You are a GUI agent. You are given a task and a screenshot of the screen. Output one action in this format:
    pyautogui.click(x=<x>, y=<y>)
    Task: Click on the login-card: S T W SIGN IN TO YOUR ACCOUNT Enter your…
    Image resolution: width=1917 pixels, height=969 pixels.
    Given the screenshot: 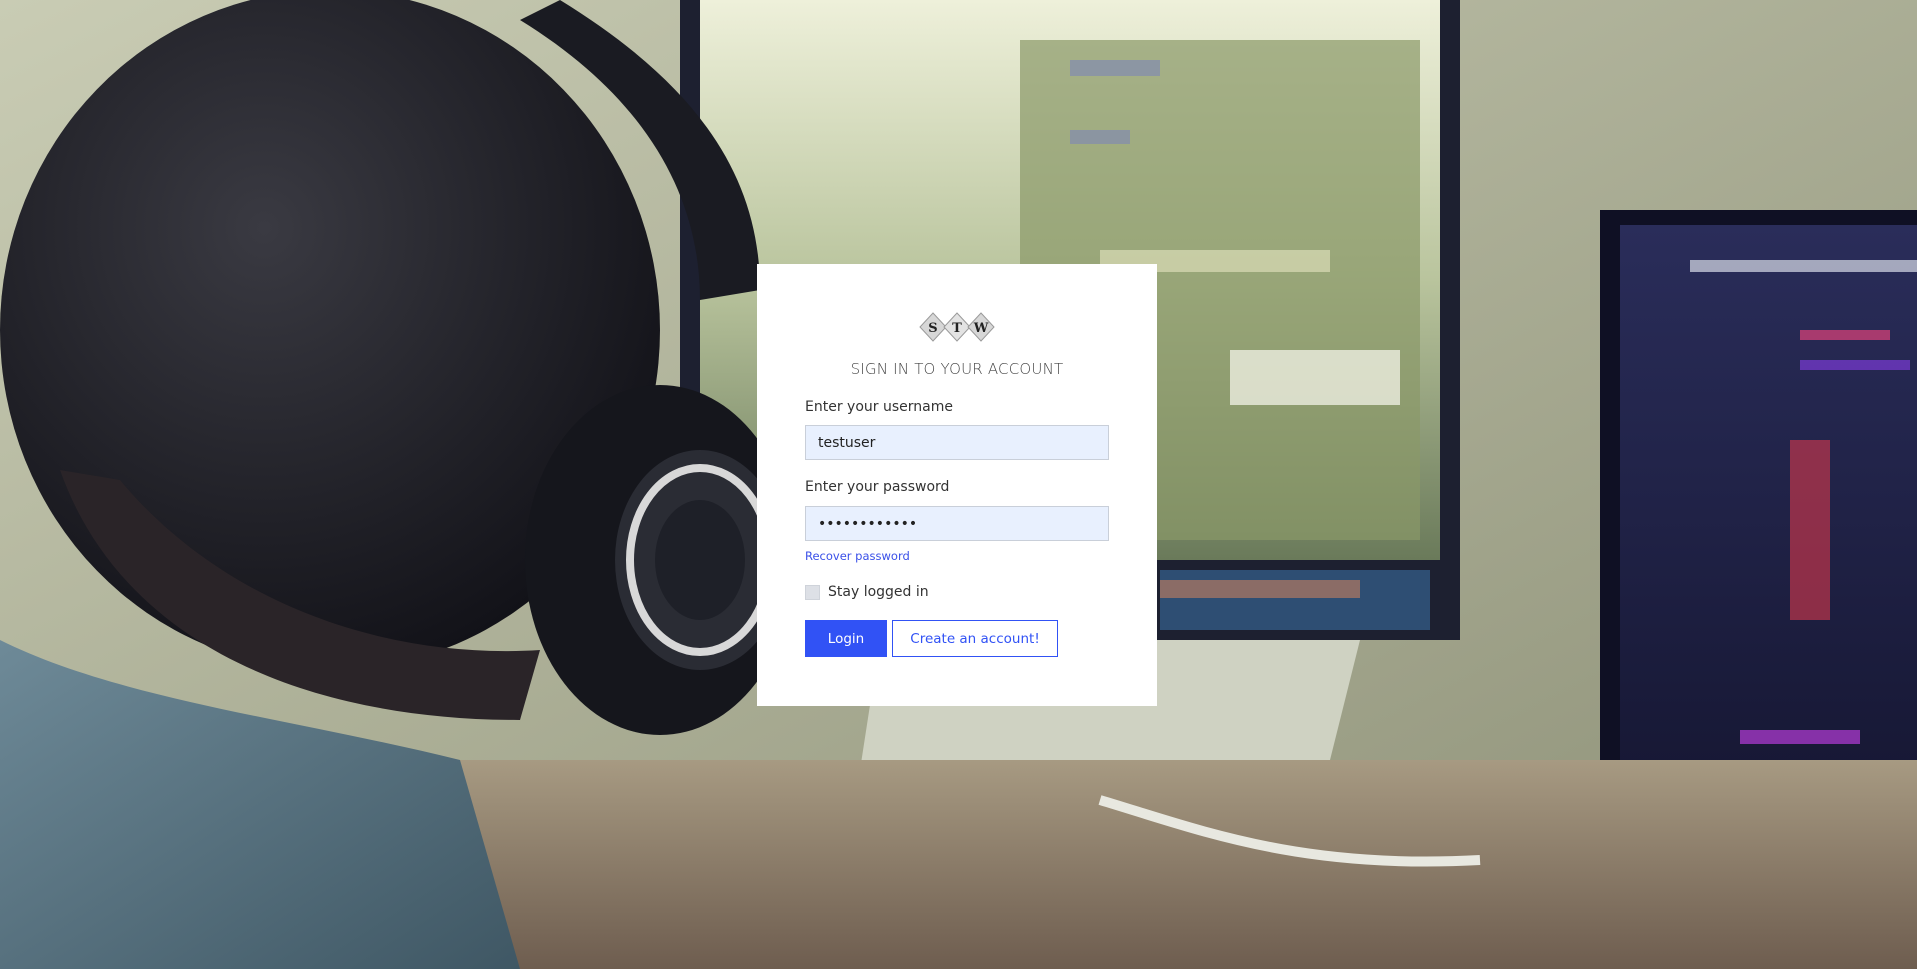 What is the action you would take?
    pyautogui.click(x=957, y=485)
    